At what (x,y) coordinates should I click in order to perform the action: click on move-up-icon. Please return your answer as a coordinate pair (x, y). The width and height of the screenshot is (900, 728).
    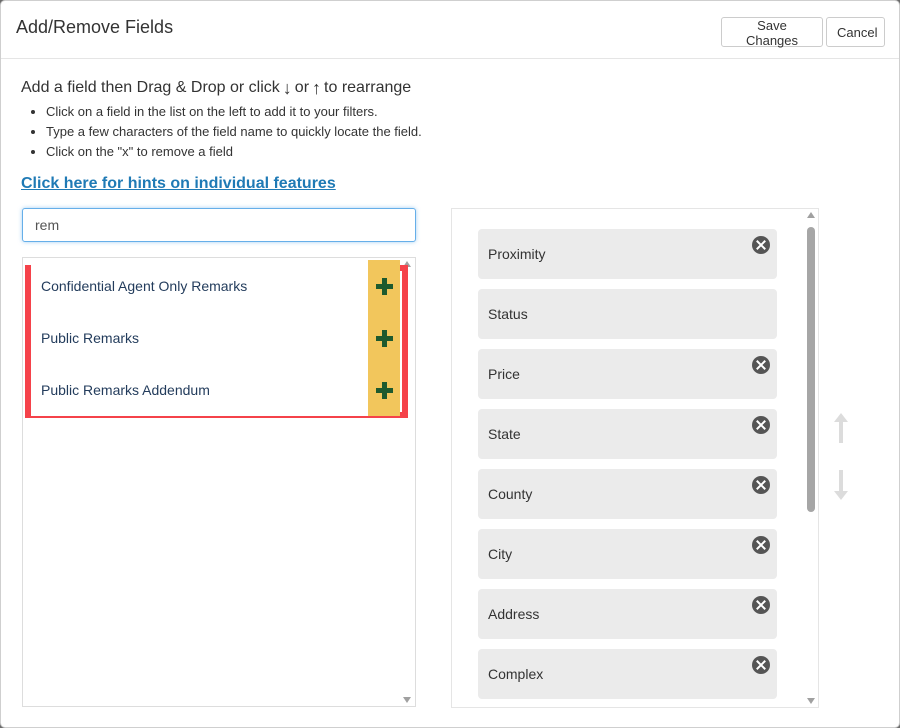
    Looking at the image, I should click on (841, 428).